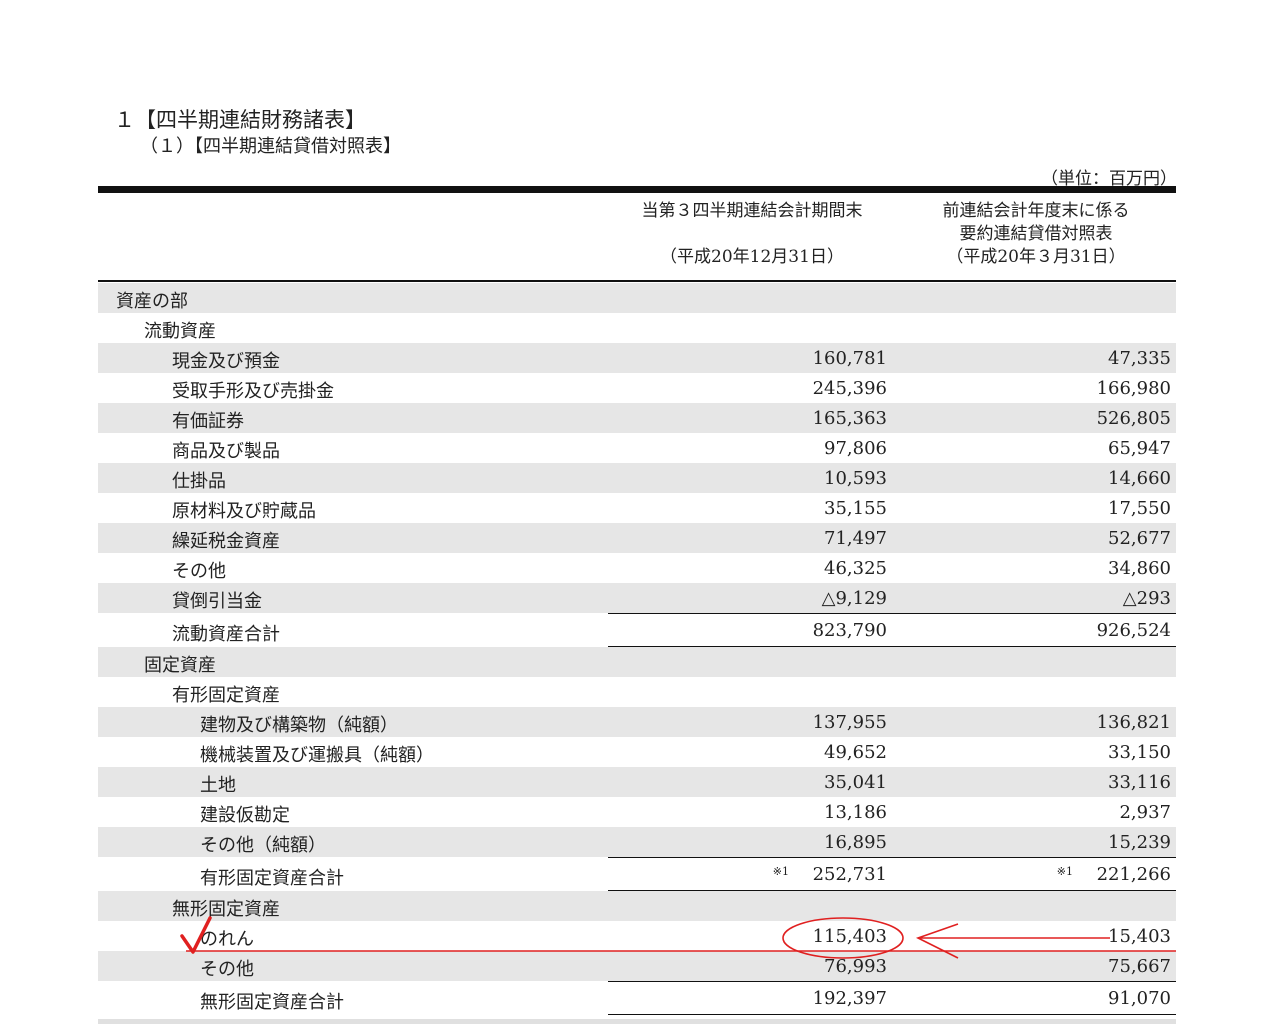 This screenshot has height=1024, width=1280. I want to click on row-label: 建物及び構築物（純額）, so click(299, 725).